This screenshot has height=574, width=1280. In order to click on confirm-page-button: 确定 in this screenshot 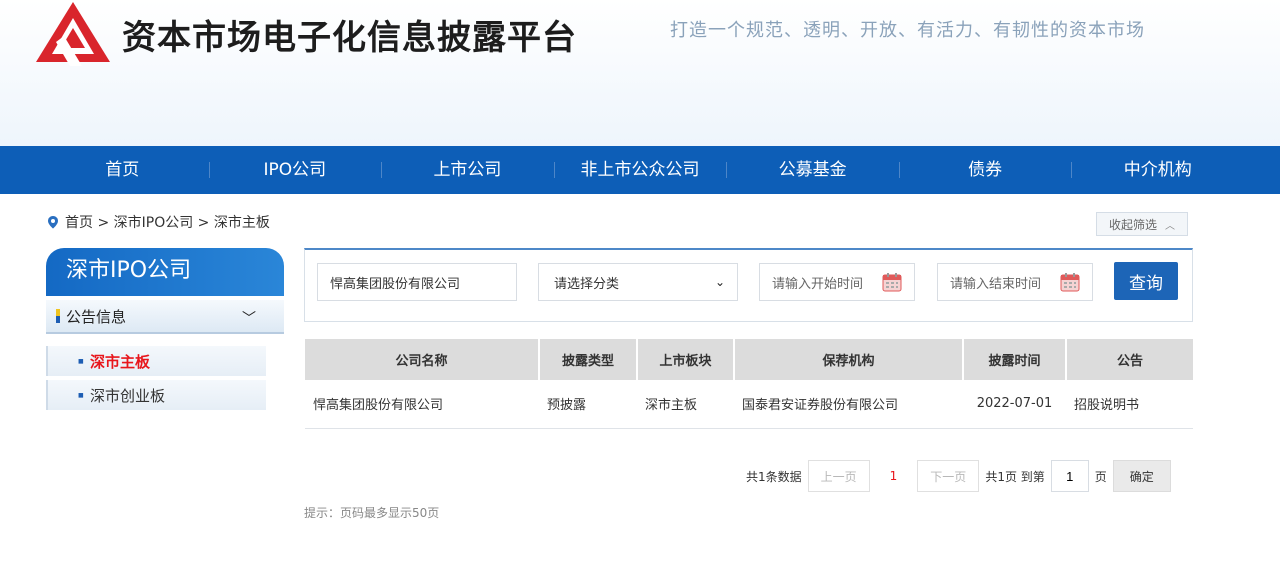, I will do `click(1141, 476)`.